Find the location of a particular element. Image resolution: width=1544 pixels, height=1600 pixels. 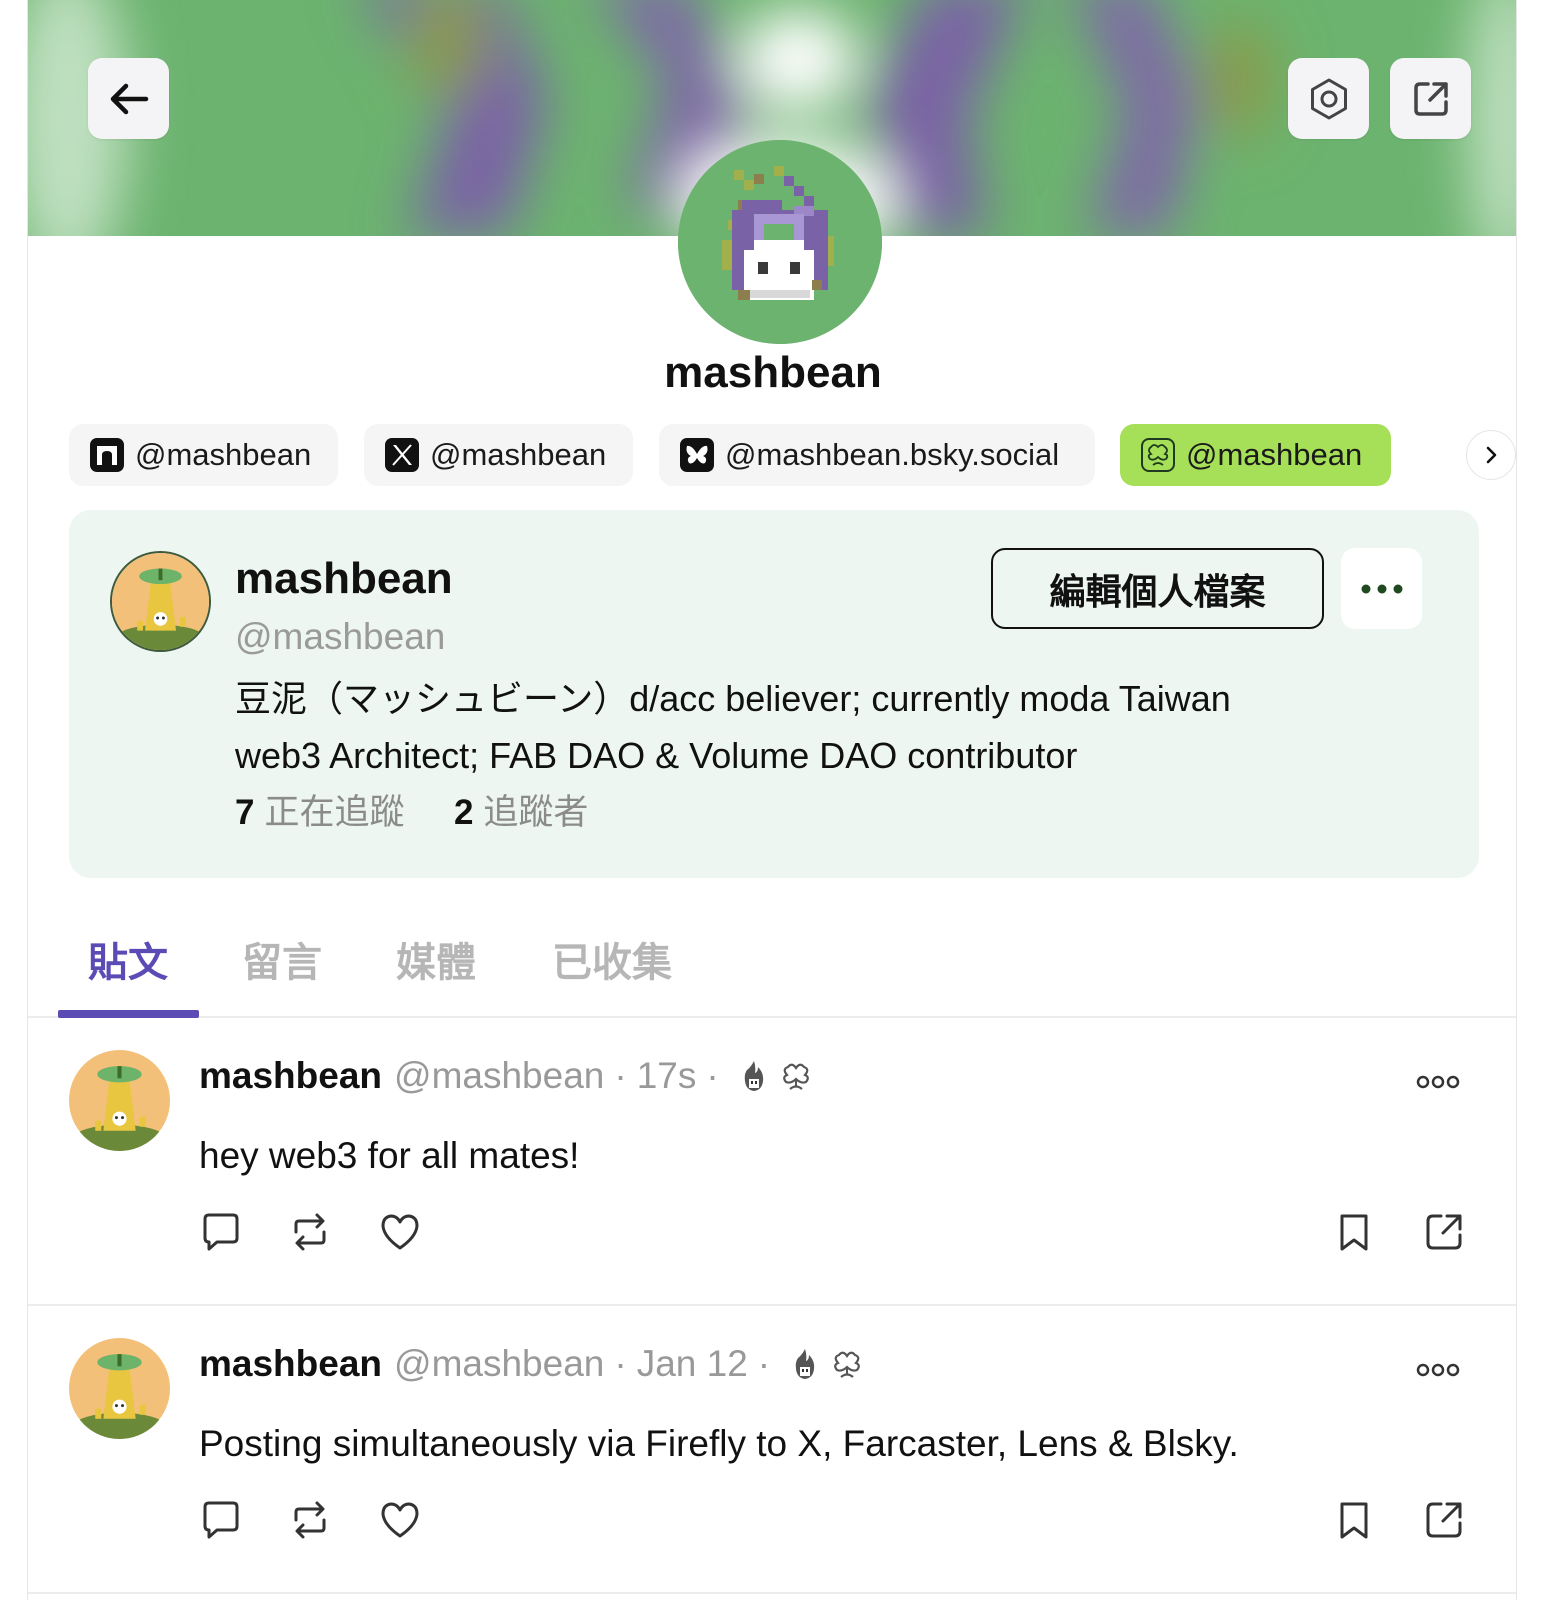

back-button is located at coordinates (128, 98).